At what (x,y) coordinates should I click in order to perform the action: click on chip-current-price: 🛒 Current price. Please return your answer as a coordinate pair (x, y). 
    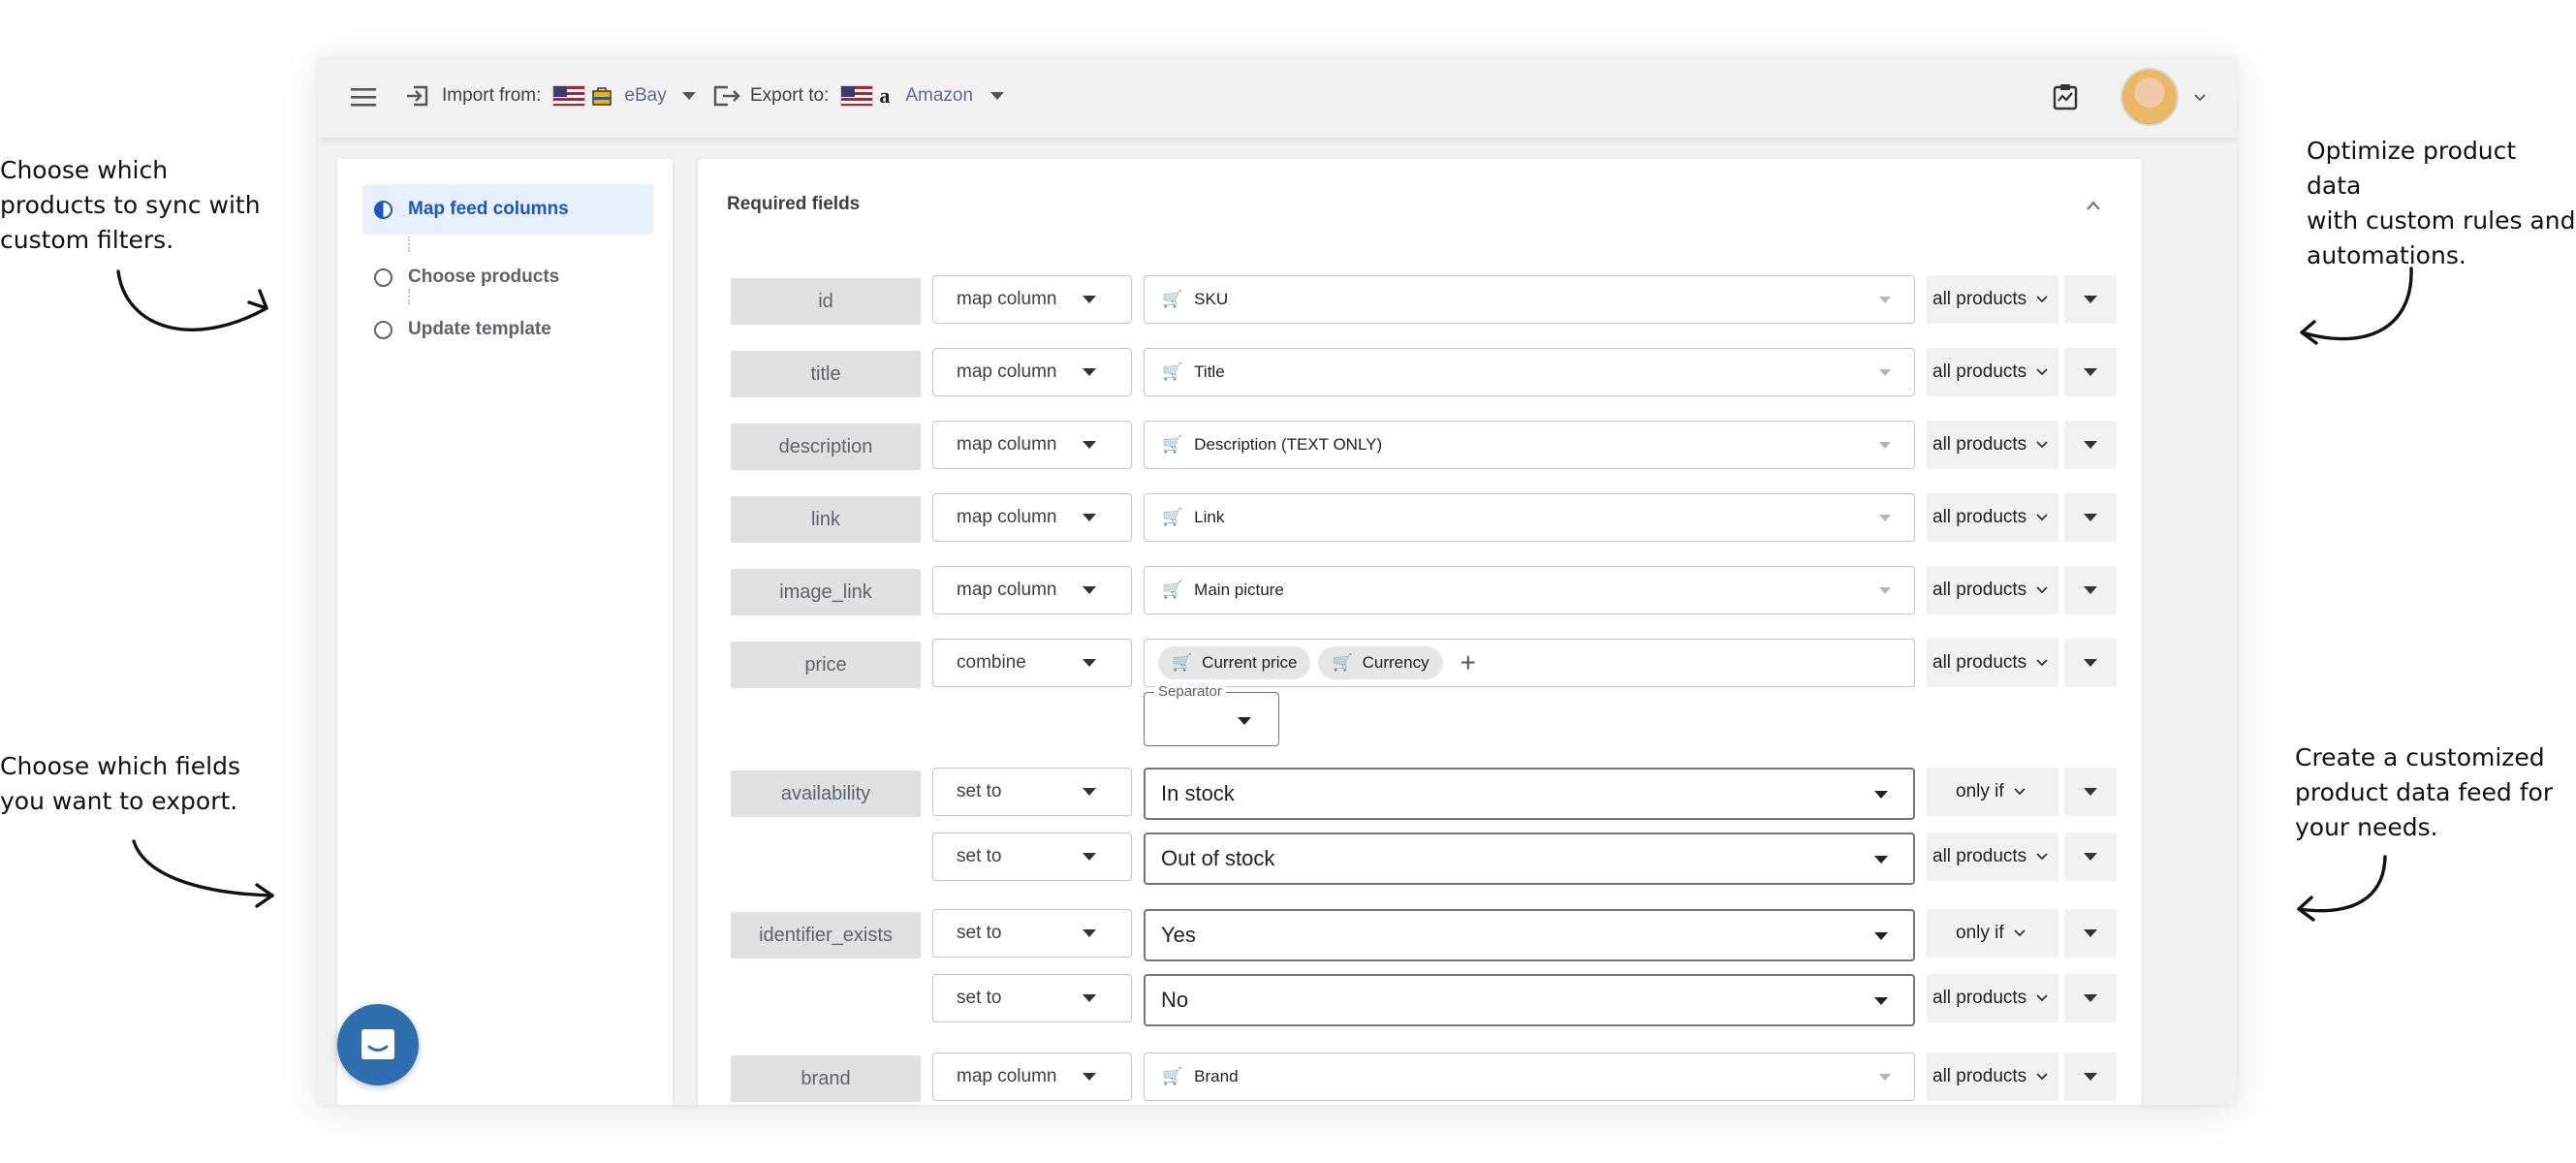
    Looking at the image, I should click on (1234, 662).